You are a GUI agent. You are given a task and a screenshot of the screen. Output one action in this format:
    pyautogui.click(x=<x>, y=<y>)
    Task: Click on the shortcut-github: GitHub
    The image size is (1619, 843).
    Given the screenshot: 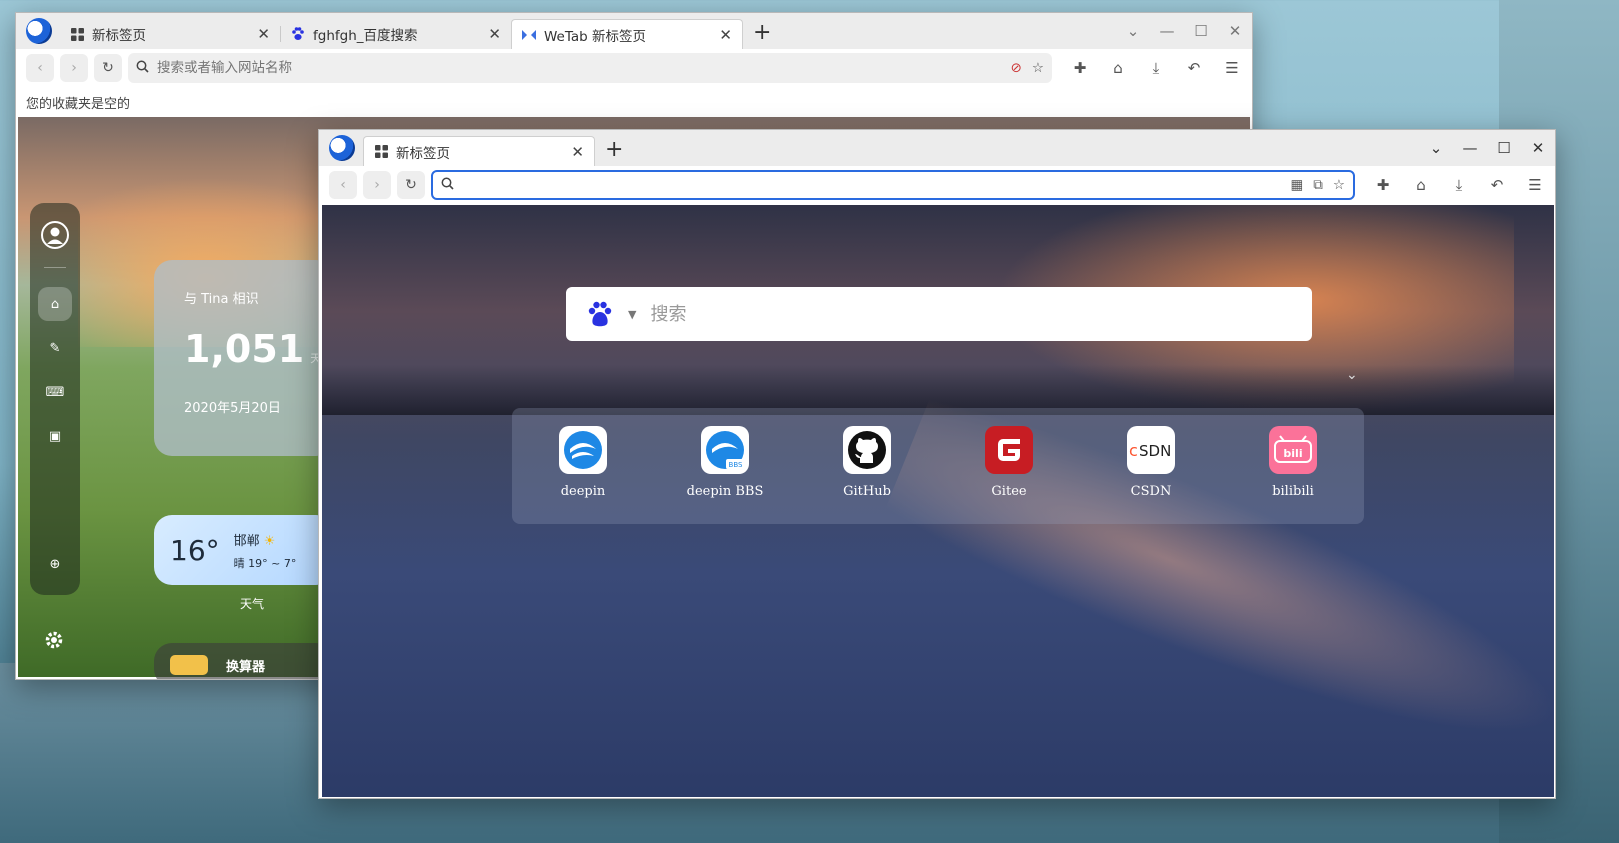 What is the action you would take?
    pyautogui.click(x=867, y=475)
    